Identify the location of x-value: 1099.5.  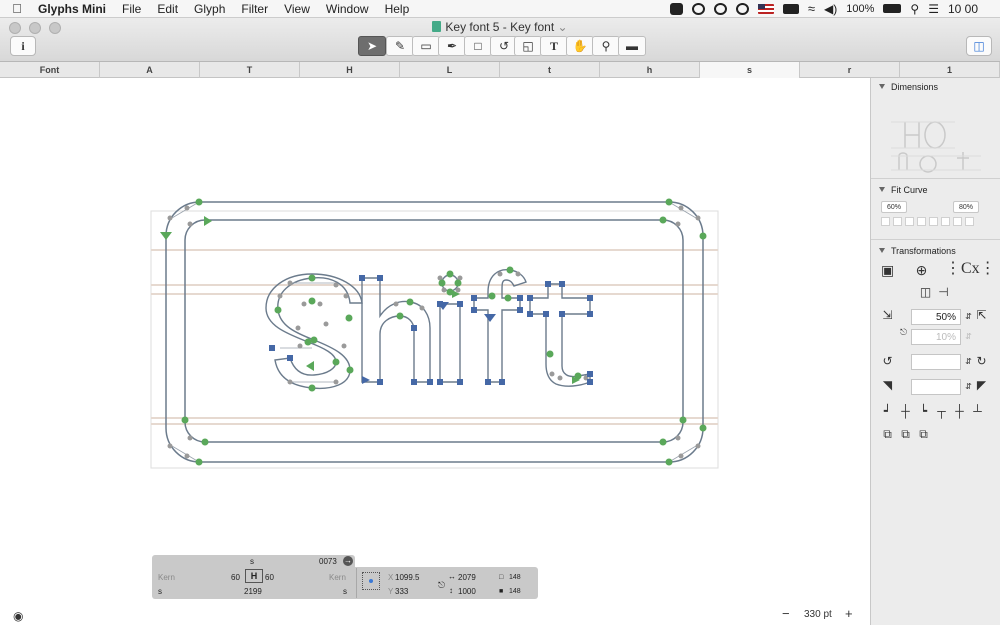
(407, 577).